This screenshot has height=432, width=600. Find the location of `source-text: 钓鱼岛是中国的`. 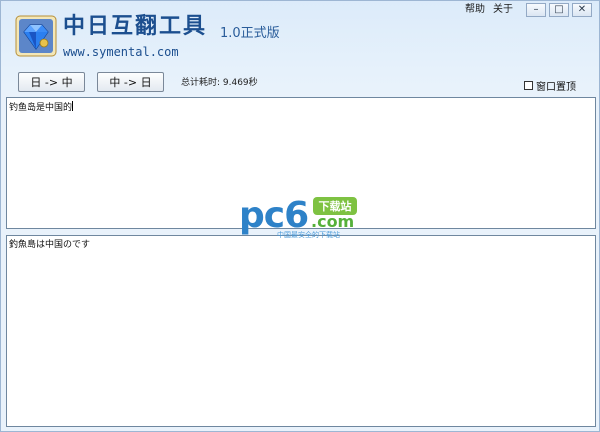

source-text: 钓鱼岛是中国的 is located at coordinates (41, 108).